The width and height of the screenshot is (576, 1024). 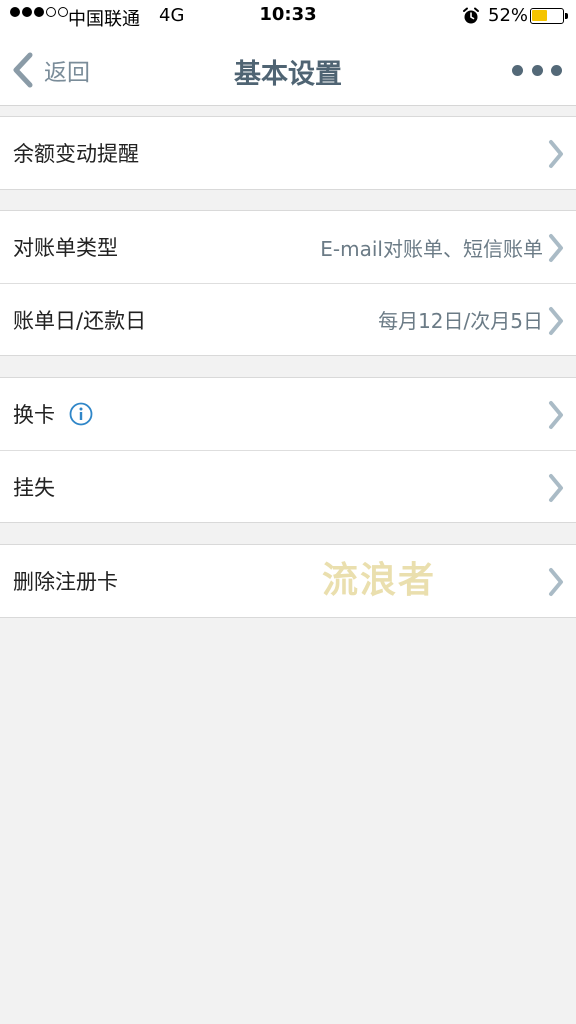 I want to click on row-report-loss: 挂失, so click(x=288, y=486).